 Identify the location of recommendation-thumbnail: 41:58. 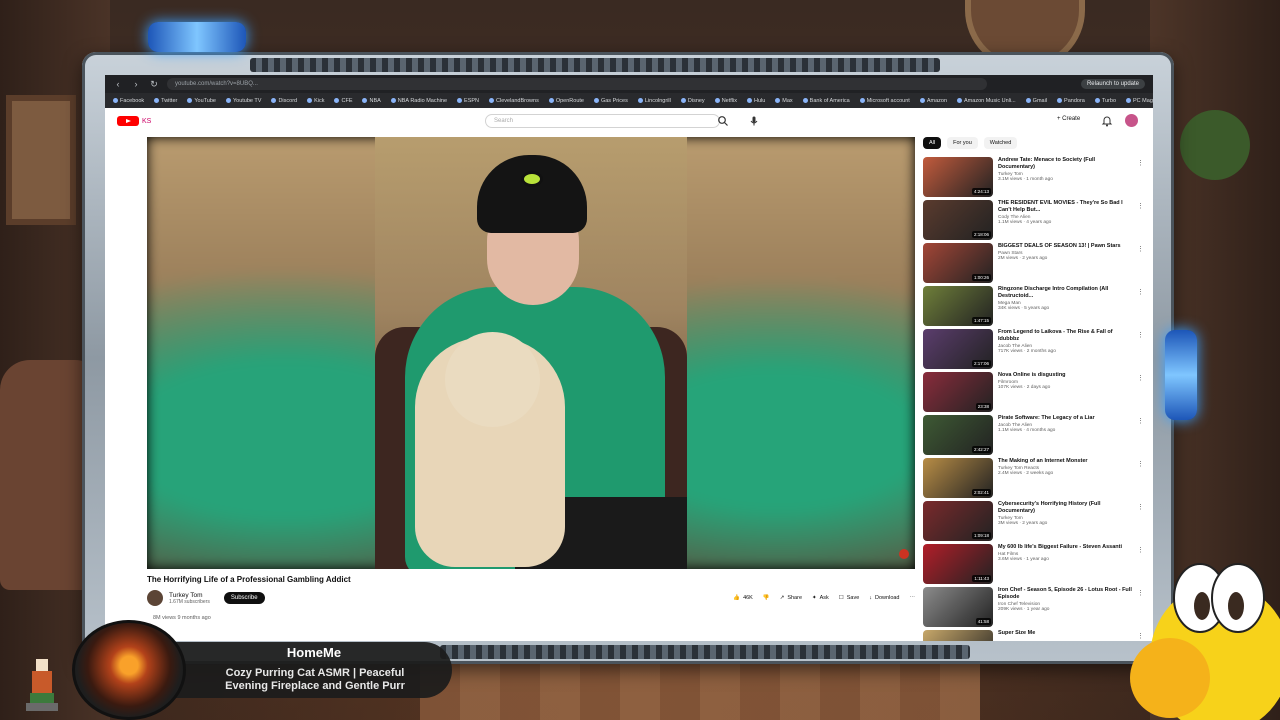
(958, 607).